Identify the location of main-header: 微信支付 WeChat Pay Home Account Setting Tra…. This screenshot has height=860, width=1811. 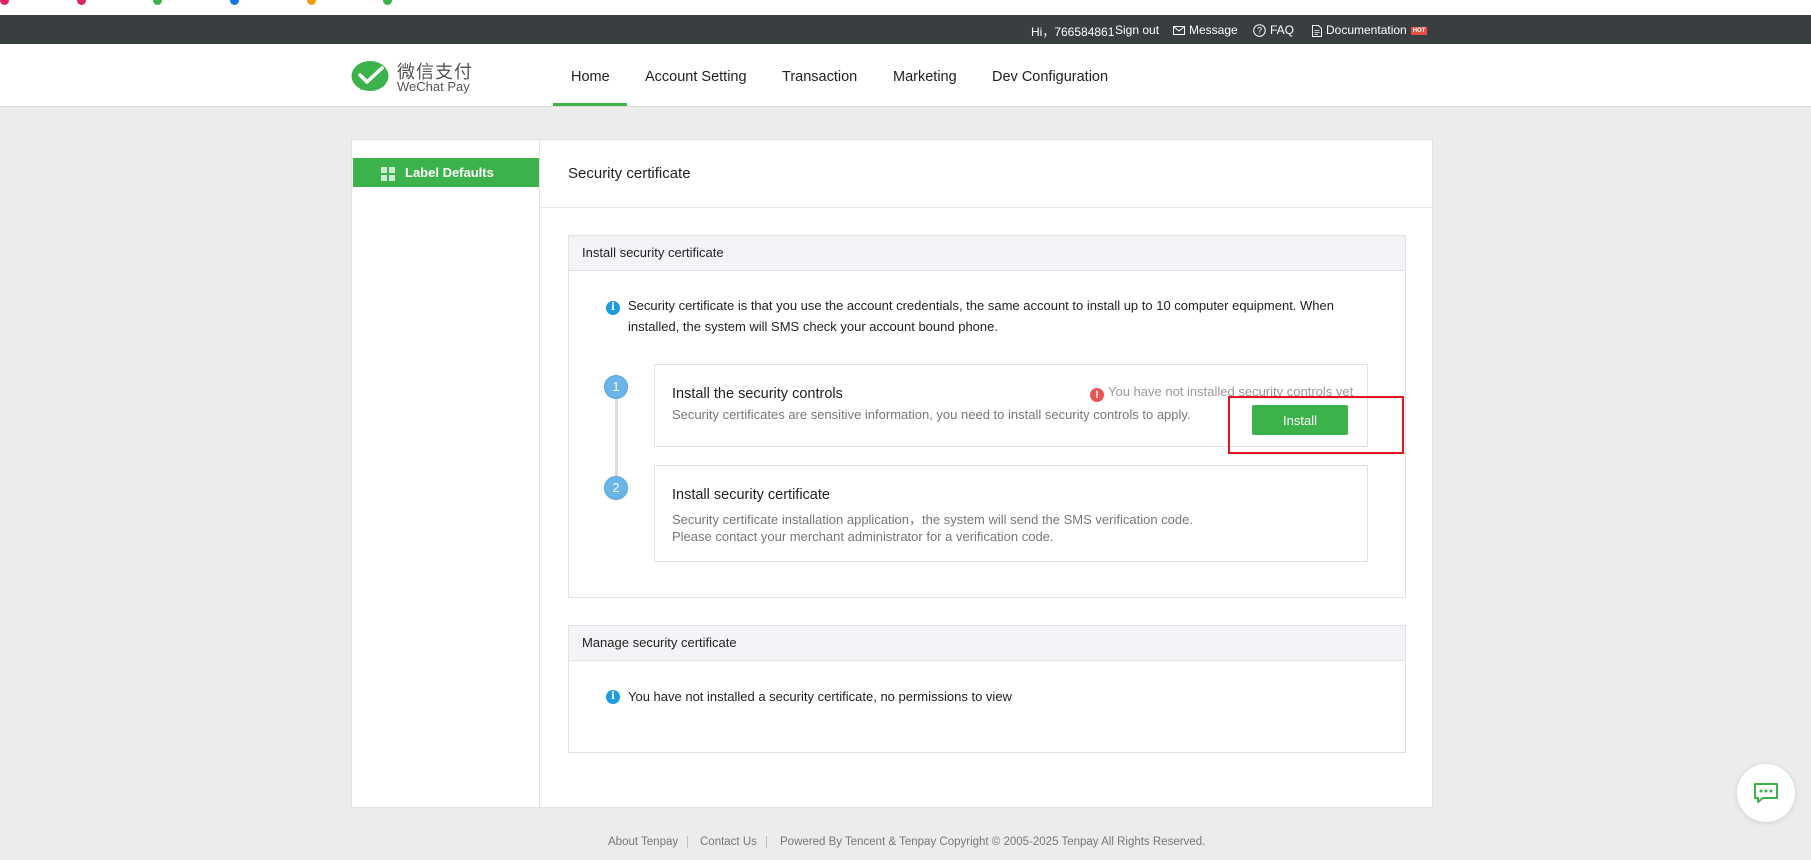
(905, 75).